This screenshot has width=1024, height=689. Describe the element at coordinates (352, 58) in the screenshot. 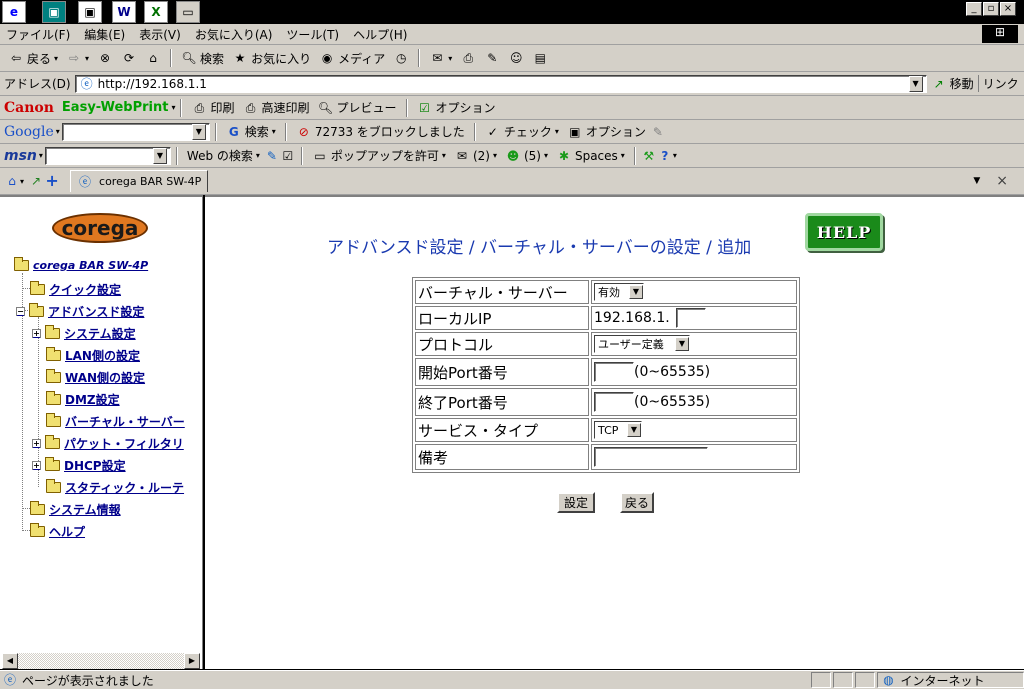

I see `media-button: ◉ メディア` at that location.